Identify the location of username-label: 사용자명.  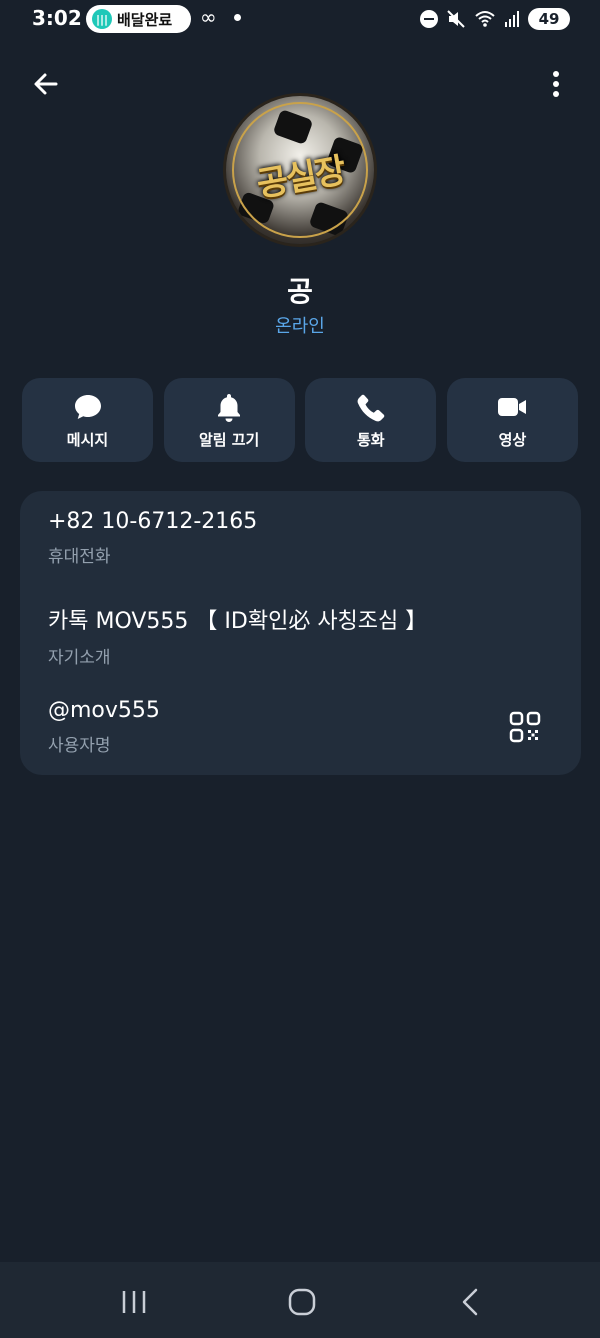
(79, 746).